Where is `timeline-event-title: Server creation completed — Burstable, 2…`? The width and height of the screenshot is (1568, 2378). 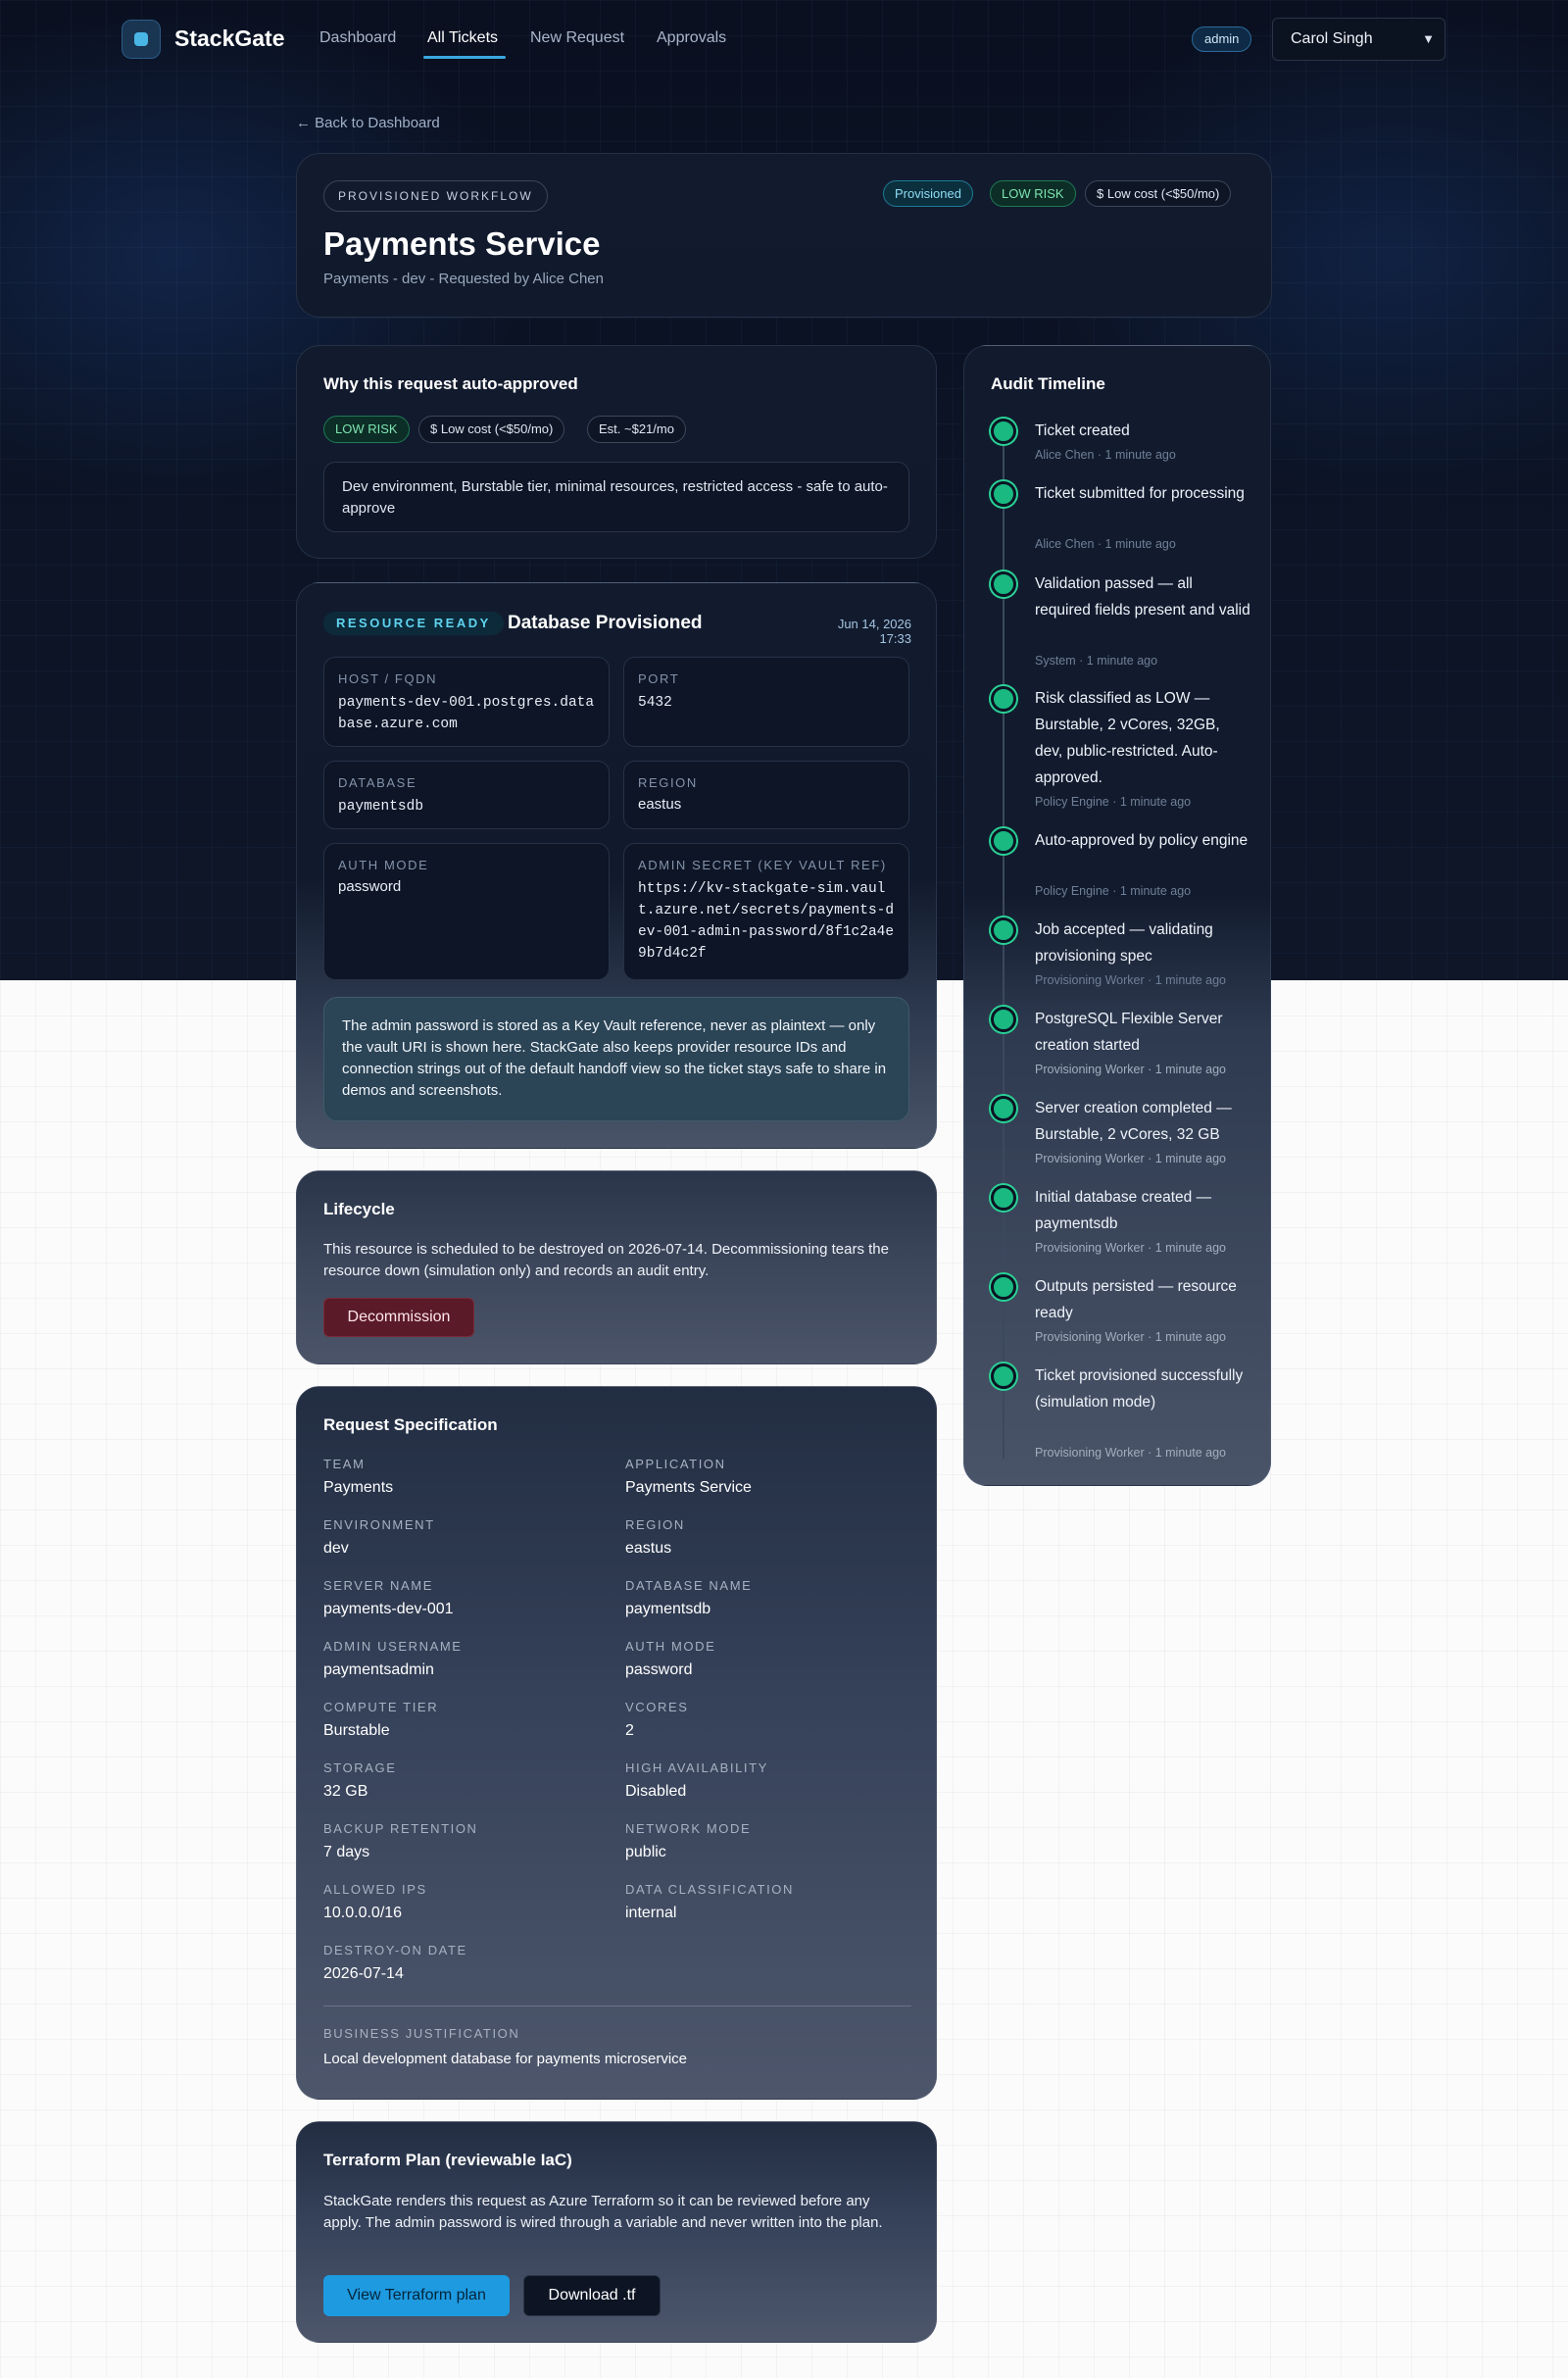
timeline-event-title: Server creation completed — Burstable, 2… is located at coordinates (1133, 1121).